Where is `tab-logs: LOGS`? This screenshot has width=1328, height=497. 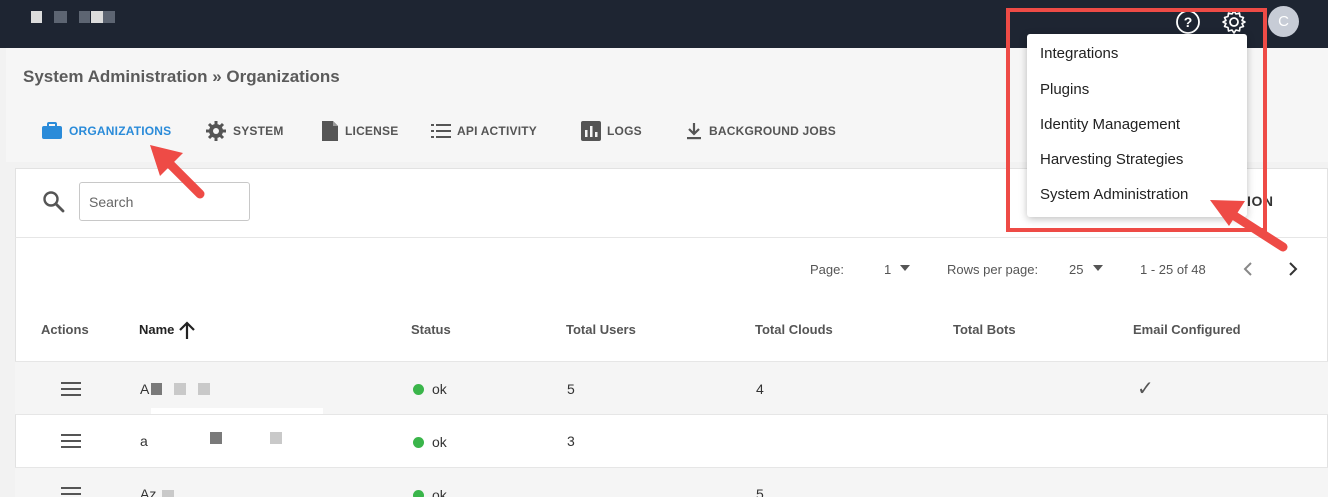 tab-logs: LOGS is located at coordinates (611, 131).